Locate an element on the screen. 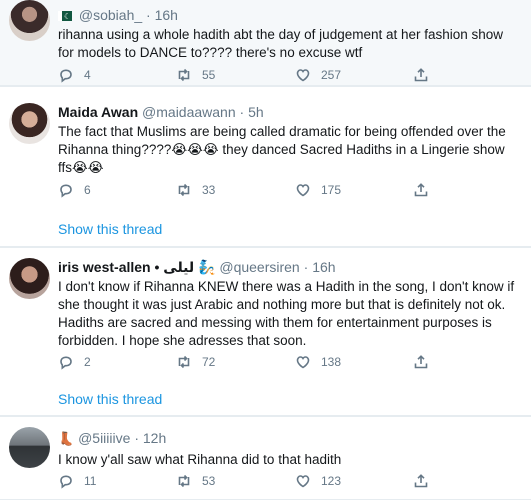  reply-button: 4 is located at coordinates (74, 75).